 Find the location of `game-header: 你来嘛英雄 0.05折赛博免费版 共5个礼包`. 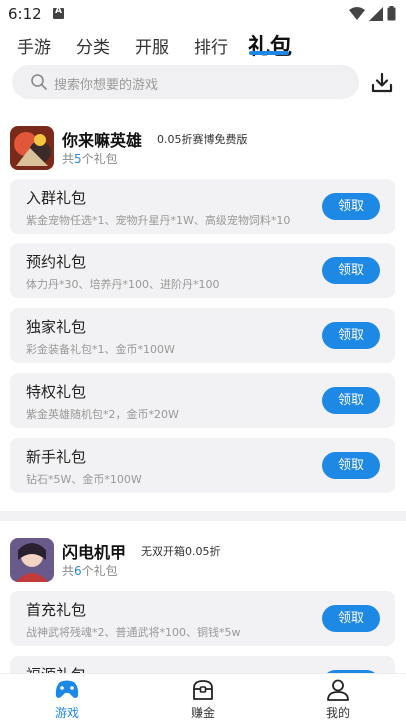

game-header: 你来嘛英雄 0.05折赛博免费版 共5个礼包 is located at coordinates (203, 150).